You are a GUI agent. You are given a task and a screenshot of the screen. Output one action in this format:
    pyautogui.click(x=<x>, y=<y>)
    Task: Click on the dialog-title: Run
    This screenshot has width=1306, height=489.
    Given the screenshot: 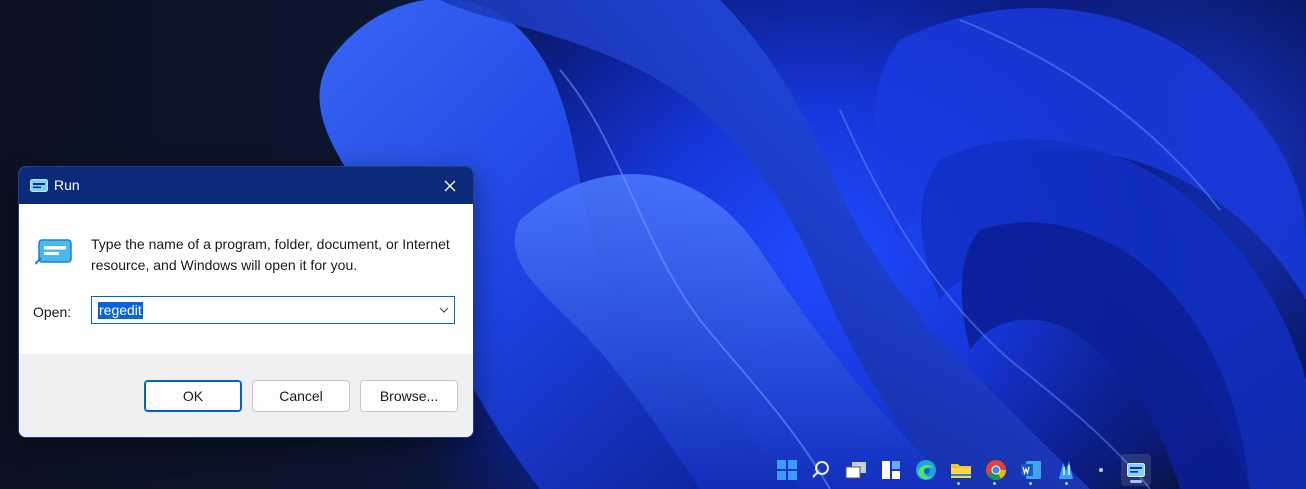 What is the action you would take?
    pyautogui.click(x=67, y=185)
    